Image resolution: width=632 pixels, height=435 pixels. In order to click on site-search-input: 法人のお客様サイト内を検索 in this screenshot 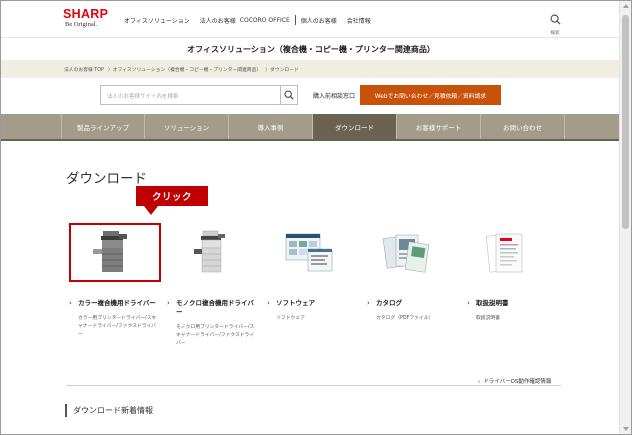, I will do `click(190, 95)`.